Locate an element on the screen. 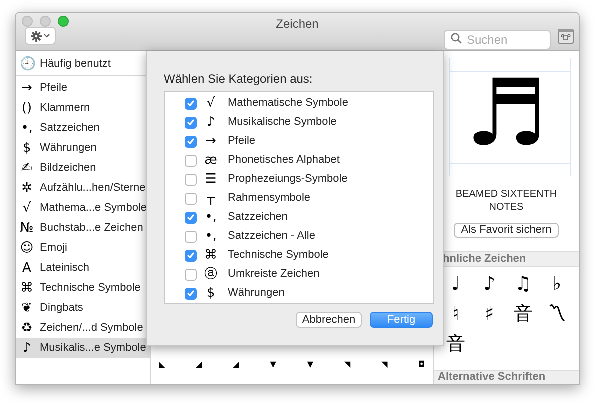 The width and height of the screenshot is (595, 403). sidebar-item: () Klammern is located at coordinates (83, 108).